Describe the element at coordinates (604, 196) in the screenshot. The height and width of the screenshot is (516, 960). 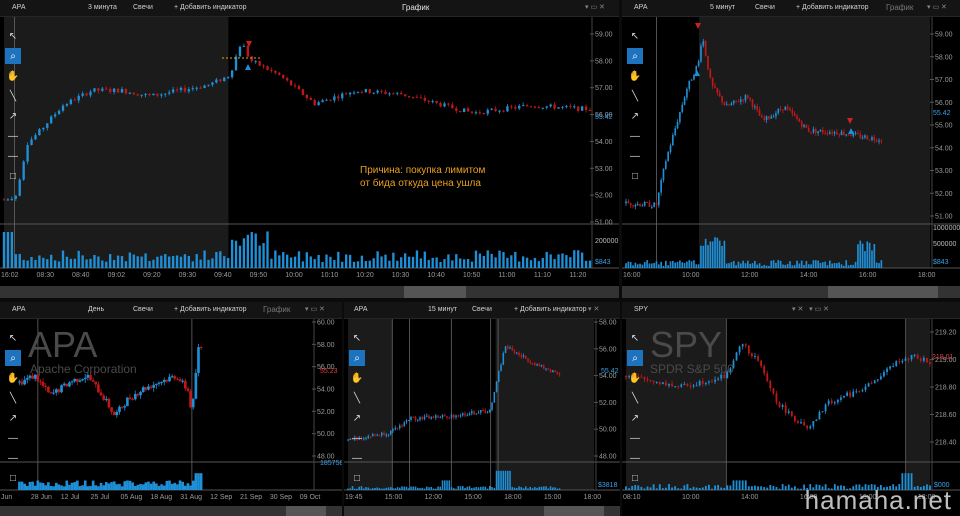
I see `y-tick-label: 52.00` at that location.